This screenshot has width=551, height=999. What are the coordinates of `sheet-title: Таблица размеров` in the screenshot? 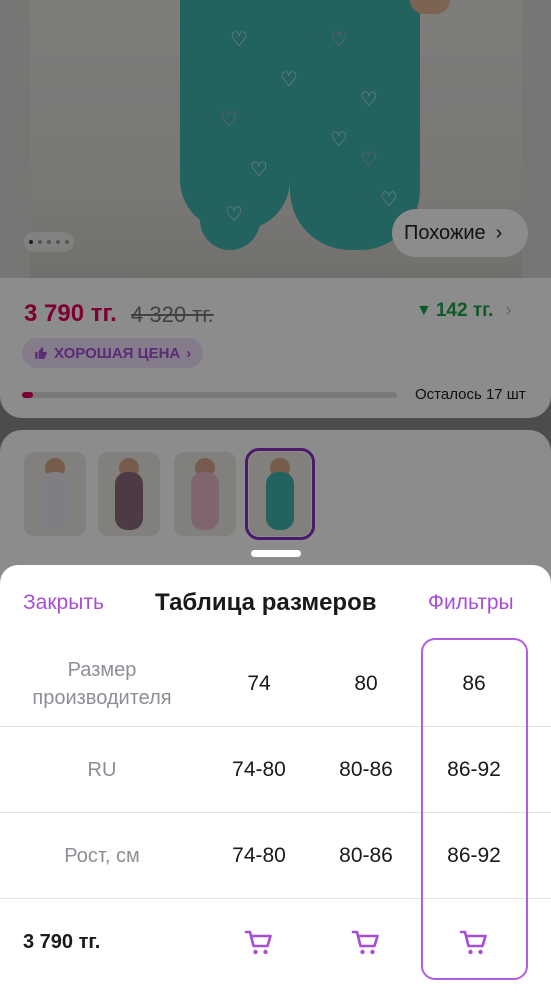 It's located at (266, 602).